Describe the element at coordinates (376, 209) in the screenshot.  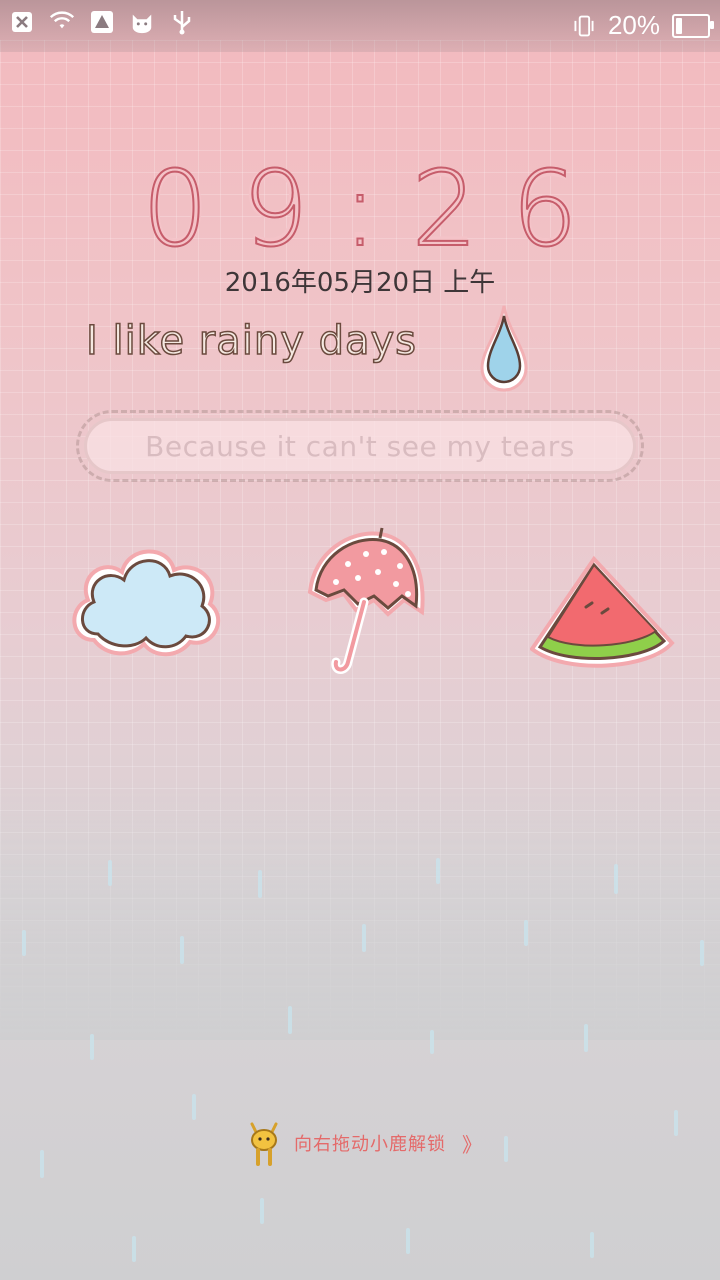
I see `clock-time: 09:26` at that location.